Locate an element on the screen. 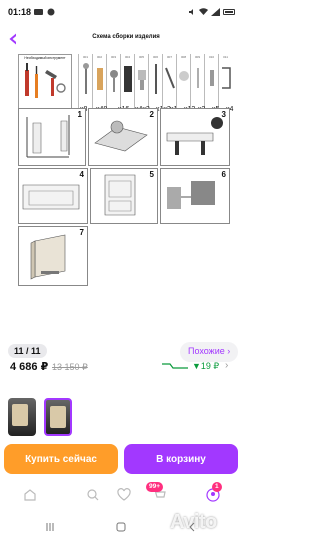 This screenshot has height=540, width=320. step-number: 4 is located at coordinates (81, 174).